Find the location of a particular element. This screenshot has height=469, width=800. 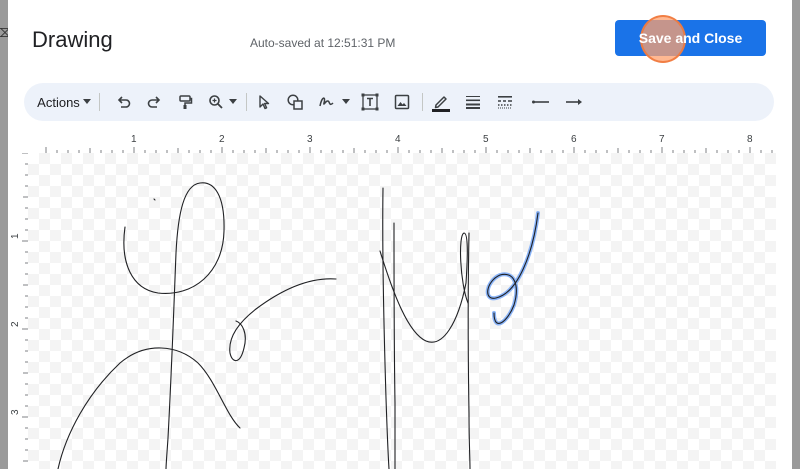

zoom-menu is located at coordinates (222, 102).